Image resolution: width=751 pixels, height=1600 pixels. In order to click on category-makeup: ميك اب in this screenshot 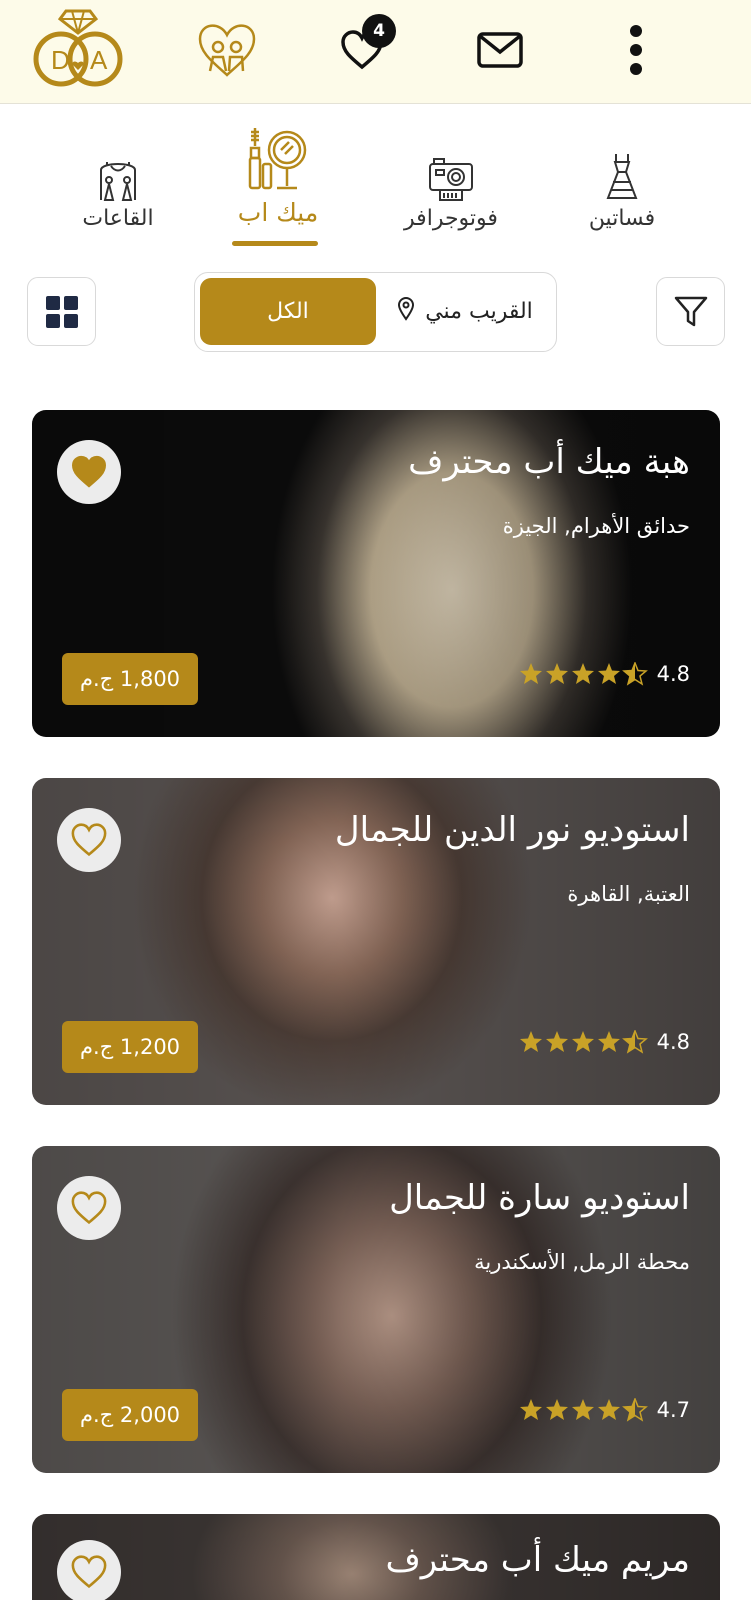, I will do `click(278, 173)`.